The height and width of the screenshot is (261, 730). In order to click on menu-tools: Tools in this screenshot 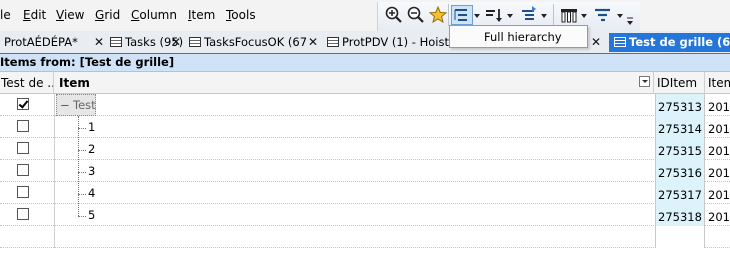, I will do `click(241, 15)`.